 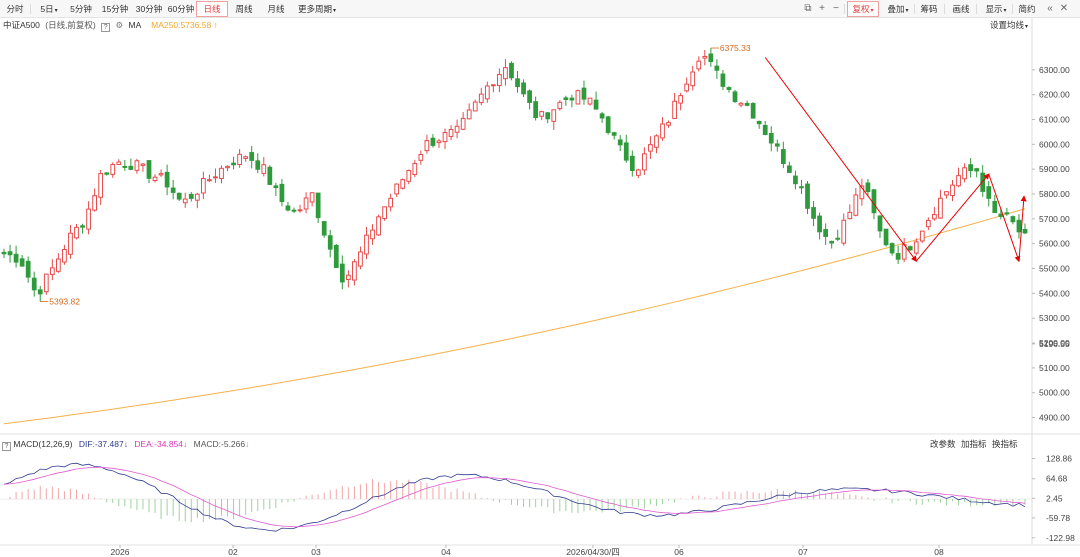 What do you see at coordinates (939, 552) in the screenshot?
I see `x-tick-label: 08` at bounding box center [939, 552].